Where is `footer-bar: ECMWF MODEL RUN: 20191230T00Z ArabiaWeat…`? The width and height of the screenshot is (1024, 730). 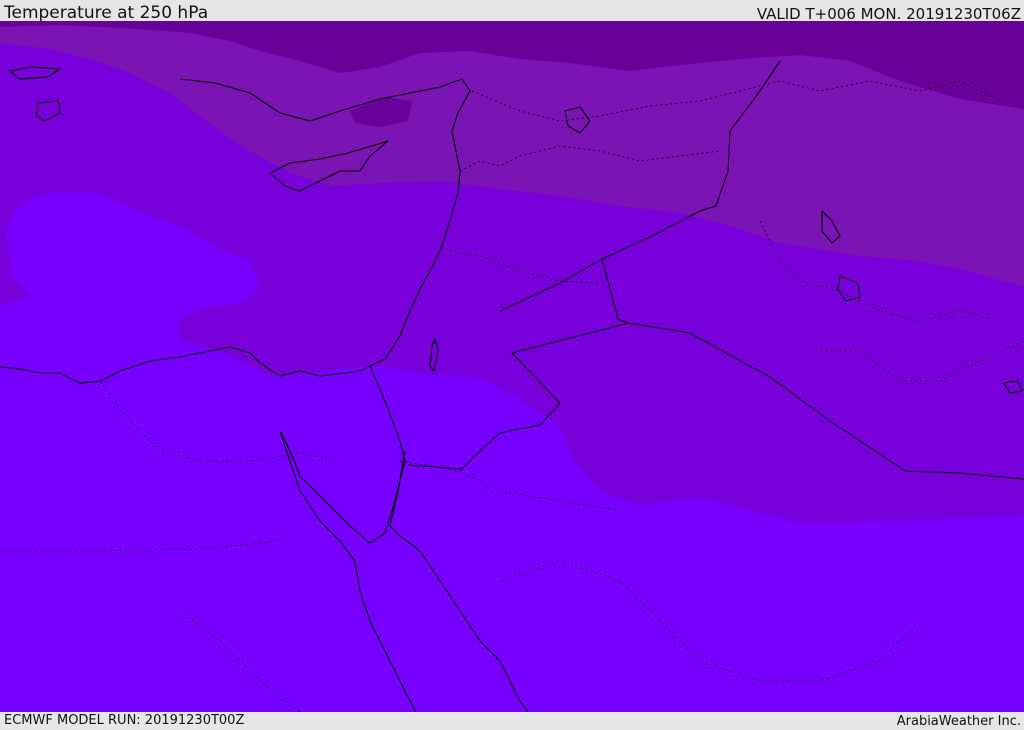
footer-bar: ECMWF MODEL RUN: 20191230T00Z ArabiaWeat… is located at coordinates (512, 720).